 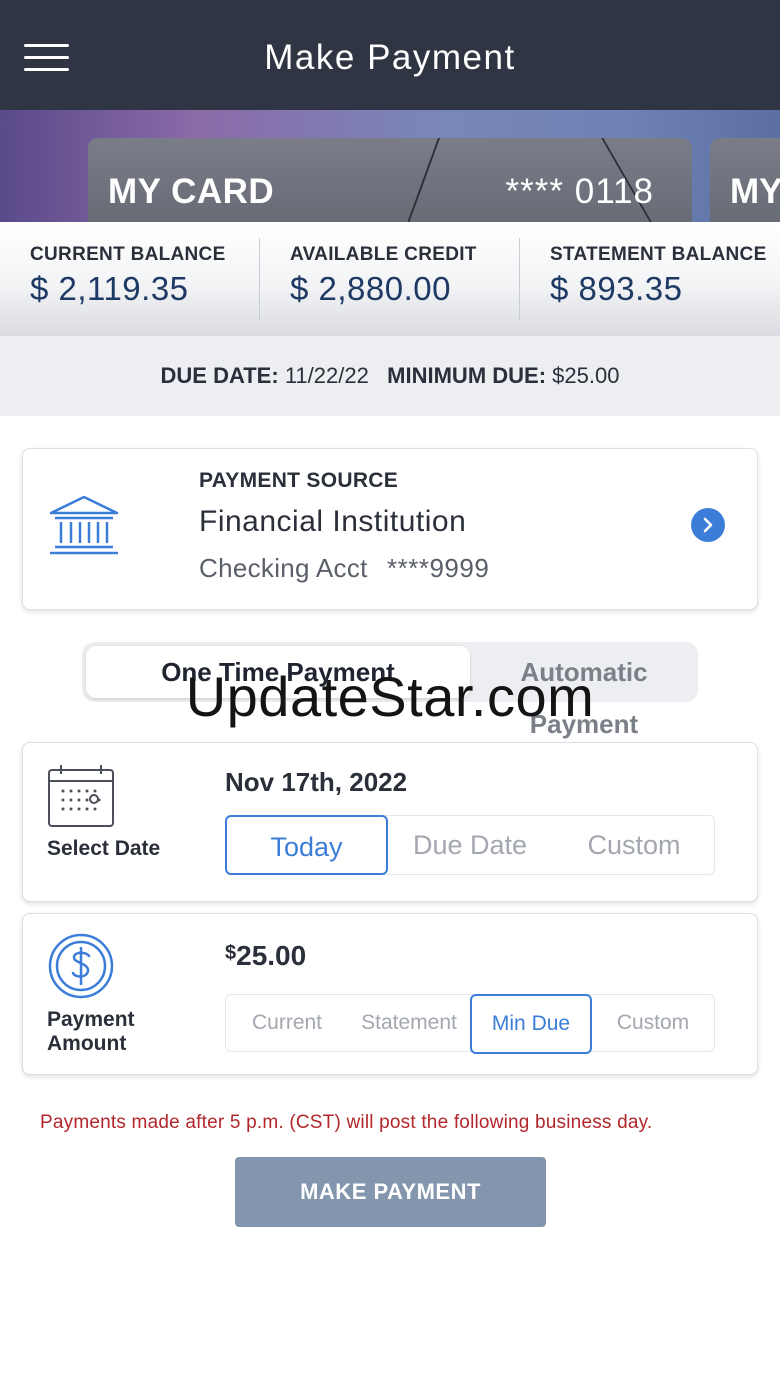 What do you see at coordinates (219, 375) in the screenshot?
I see `due-date-label: DUE DATE:` at bounding box center [219, 375].